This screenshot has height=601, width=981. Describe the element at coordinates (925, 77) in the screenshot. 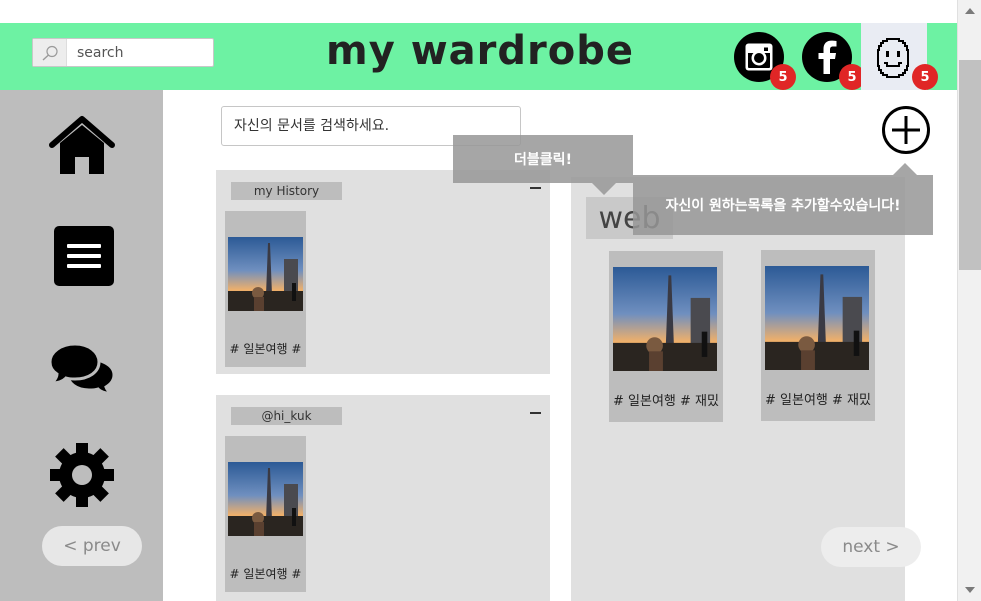

I see `profile-badge: 5` at that location.